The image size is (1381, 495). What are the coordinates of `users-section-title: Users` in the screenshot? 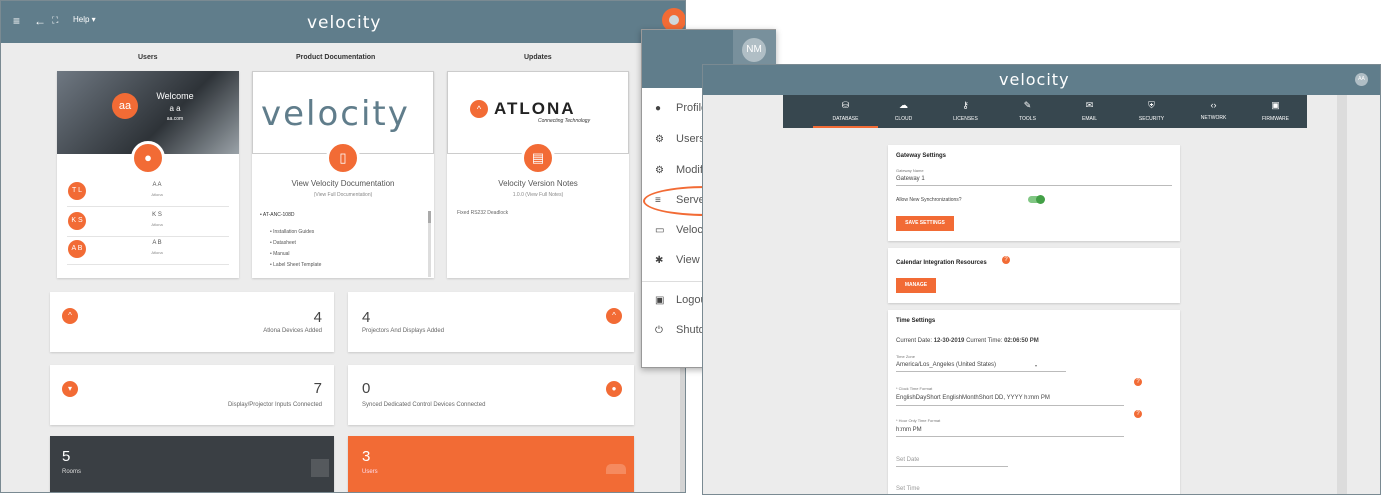 It's located at (148, 57).